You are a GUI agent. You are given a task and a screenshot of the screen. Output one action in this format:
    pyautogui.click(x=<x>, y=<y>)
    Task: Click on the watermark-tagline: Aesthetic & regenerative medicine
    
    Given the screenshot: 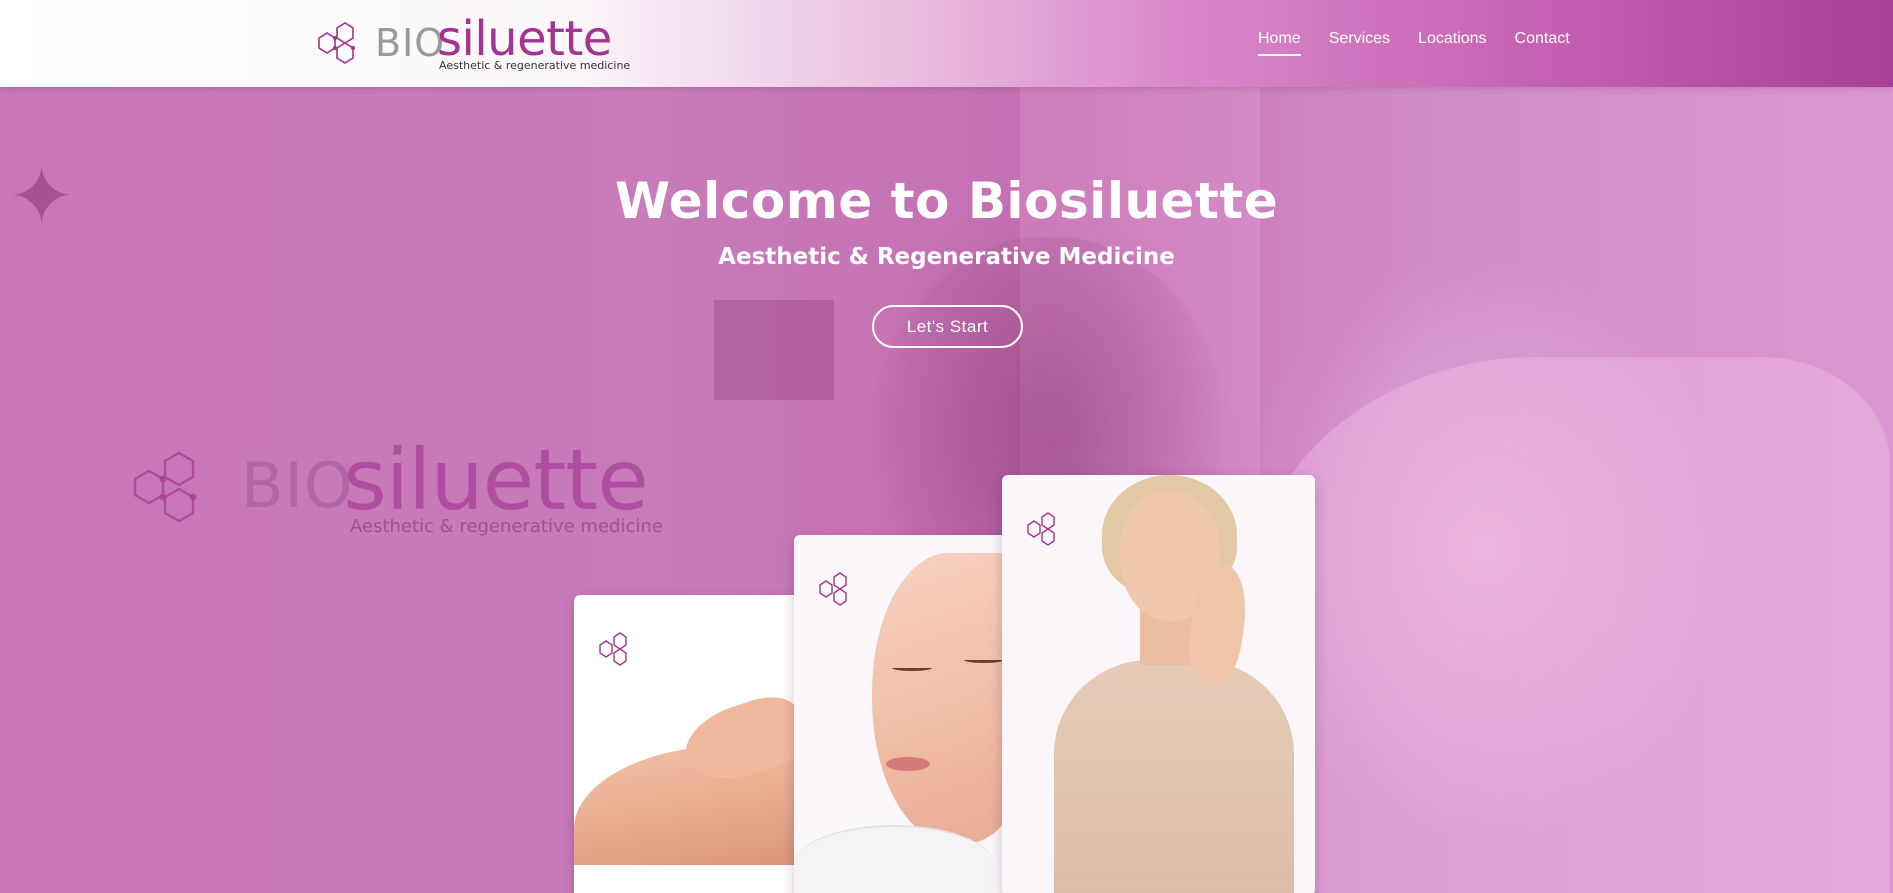 What is the action you would take?
    pyautogui.click(x=506, y=526)
    